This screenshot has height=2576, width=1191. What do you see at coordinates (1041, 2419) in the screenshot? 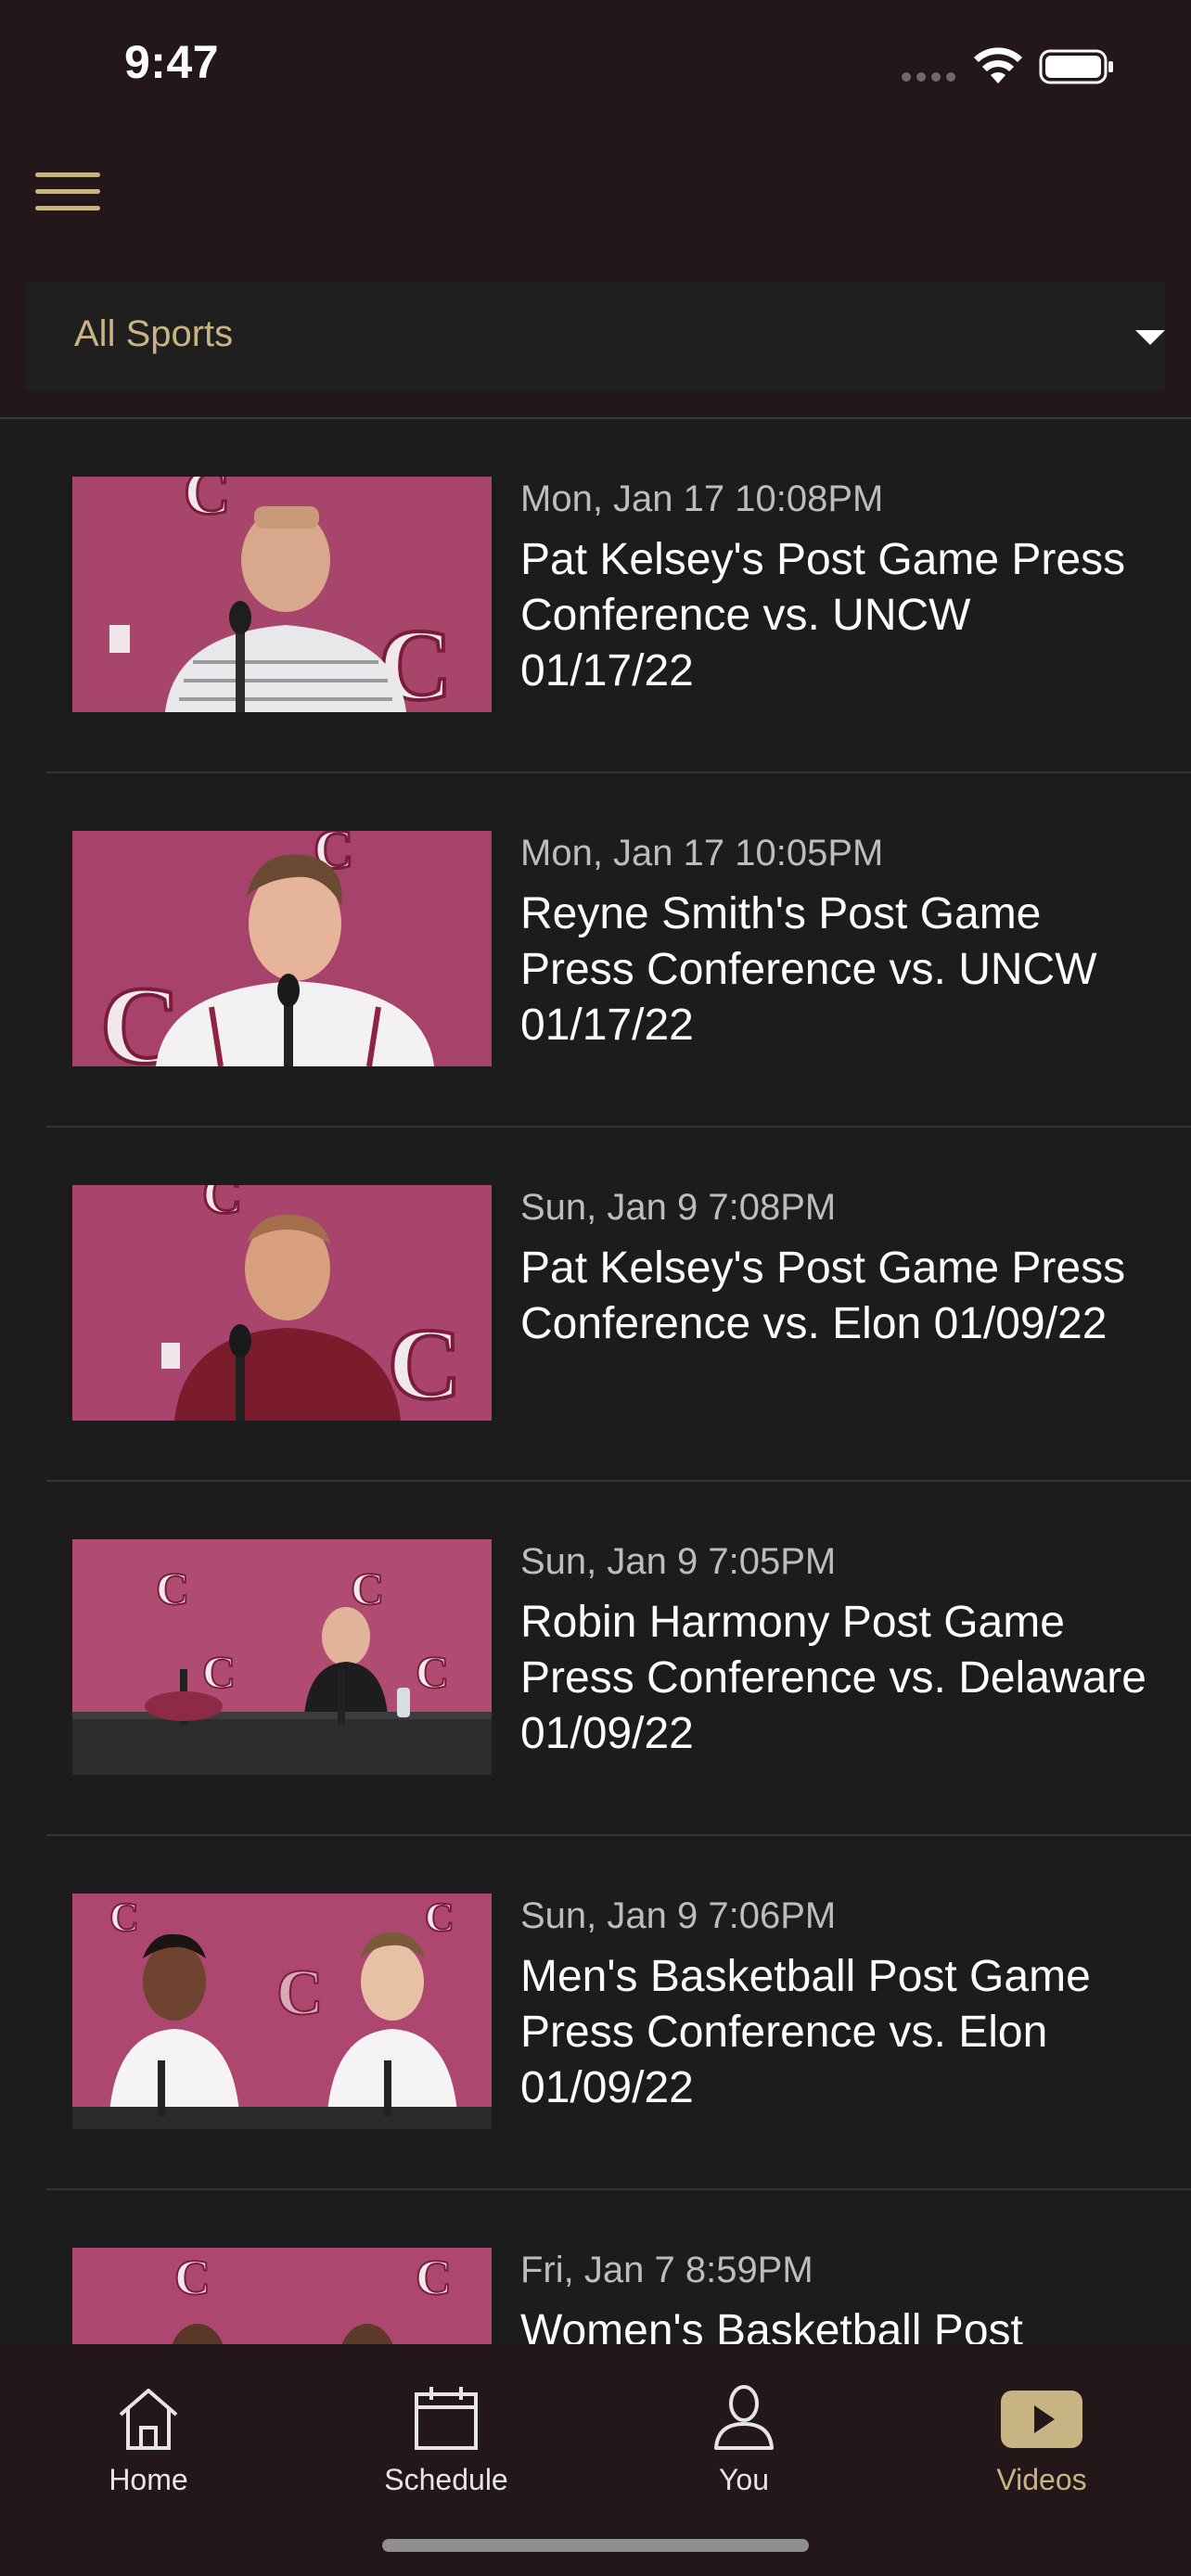
I see `play-icon` at bounding box center [1041, 2419].